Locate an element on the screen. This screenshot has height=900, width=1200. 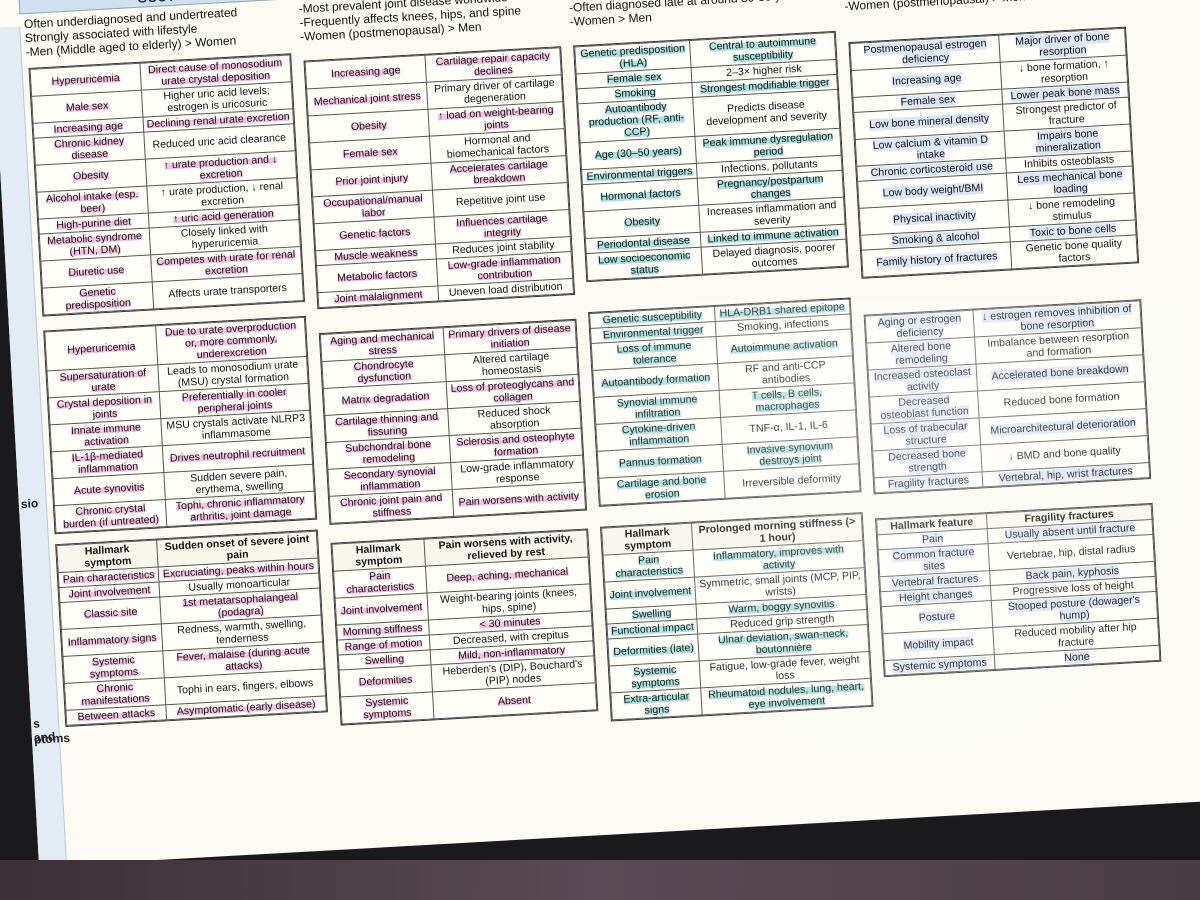
cell-text: Inflammatory signs is located at coordinates (112, 640).